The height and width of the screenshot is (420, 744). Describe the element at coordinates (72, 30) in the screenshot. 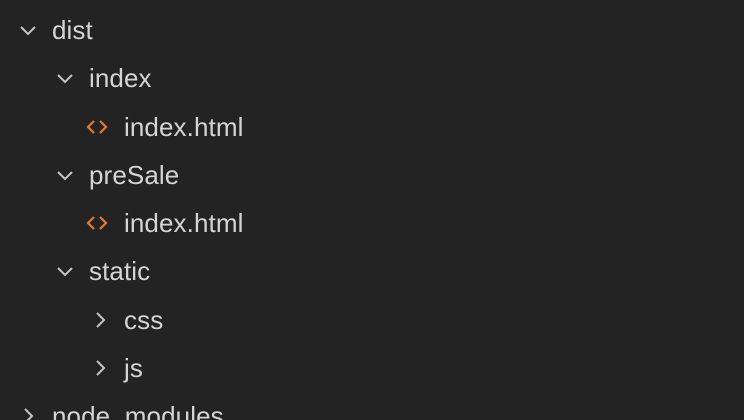

I see `tree-item-label: dist` at that location.